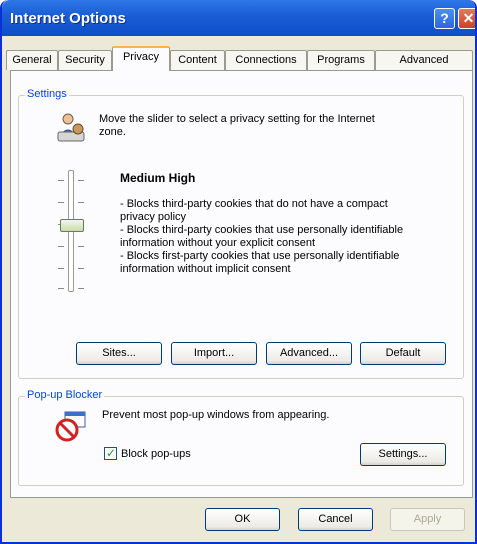 This screenshot has width=477, height=544. What do you see at coordinates (266, 60) in the screenshot?
I see `tab-connections: Connections` at bounding box center [266, 60].